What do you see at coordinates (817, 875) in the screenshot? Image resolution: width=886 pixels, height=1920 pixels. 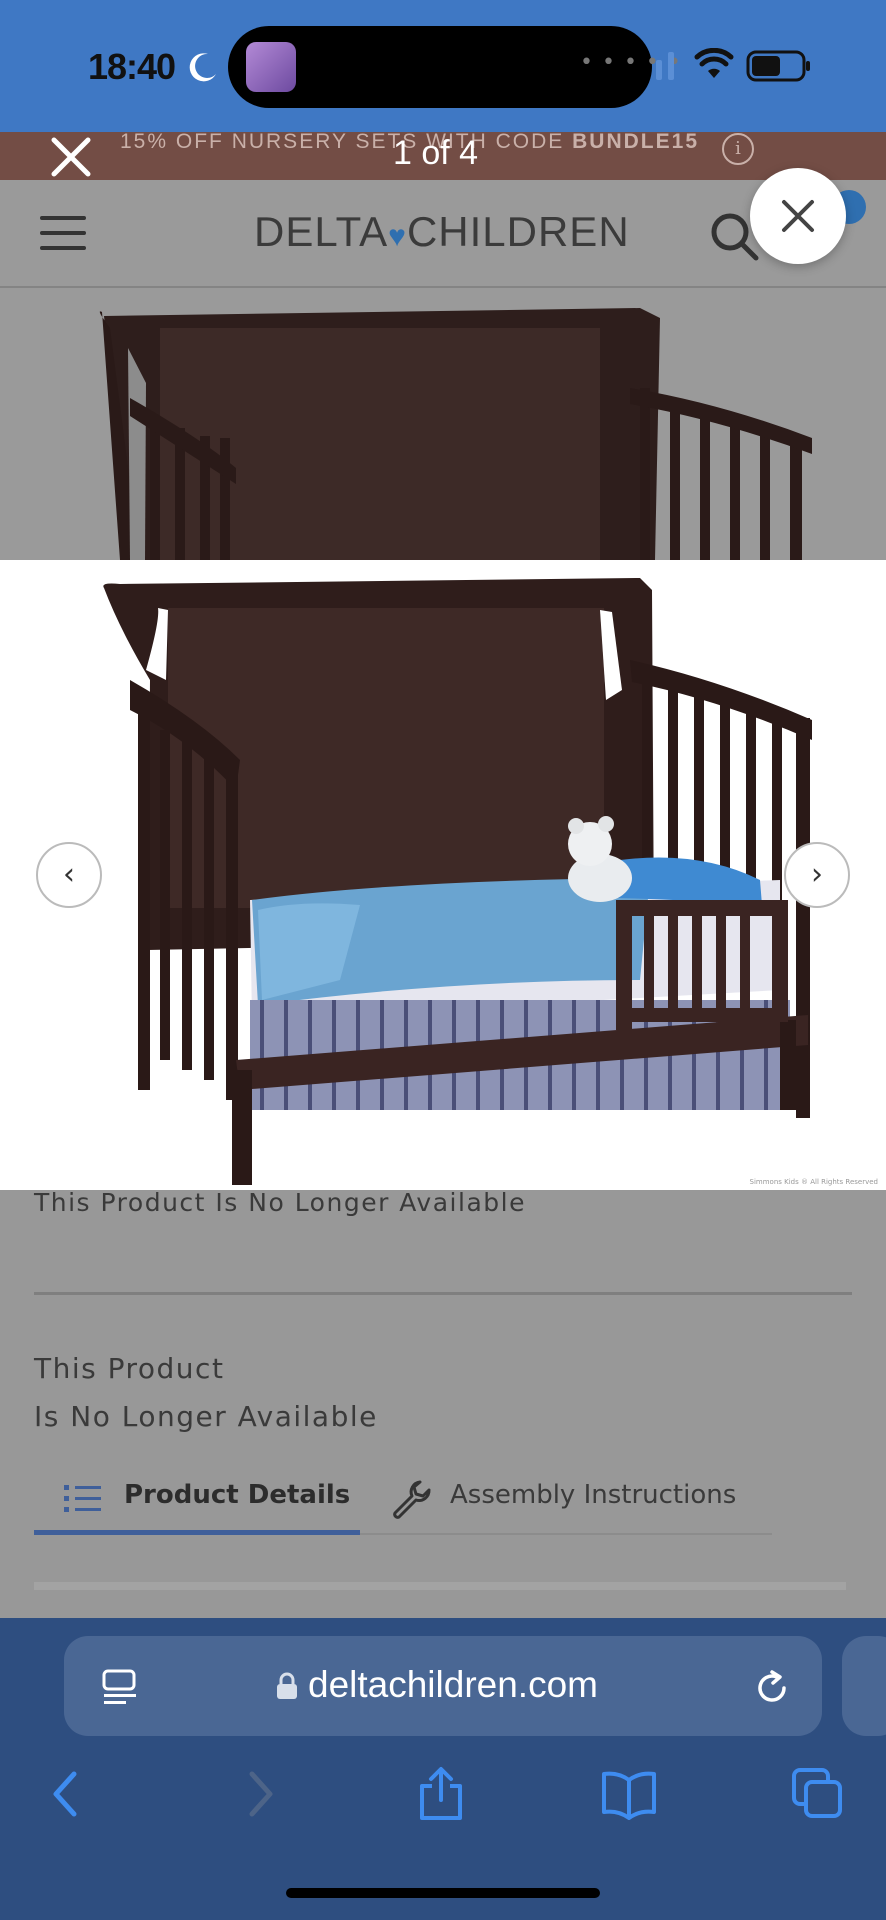 I see `next-image-button: ›` at bounding box center [817, 875].